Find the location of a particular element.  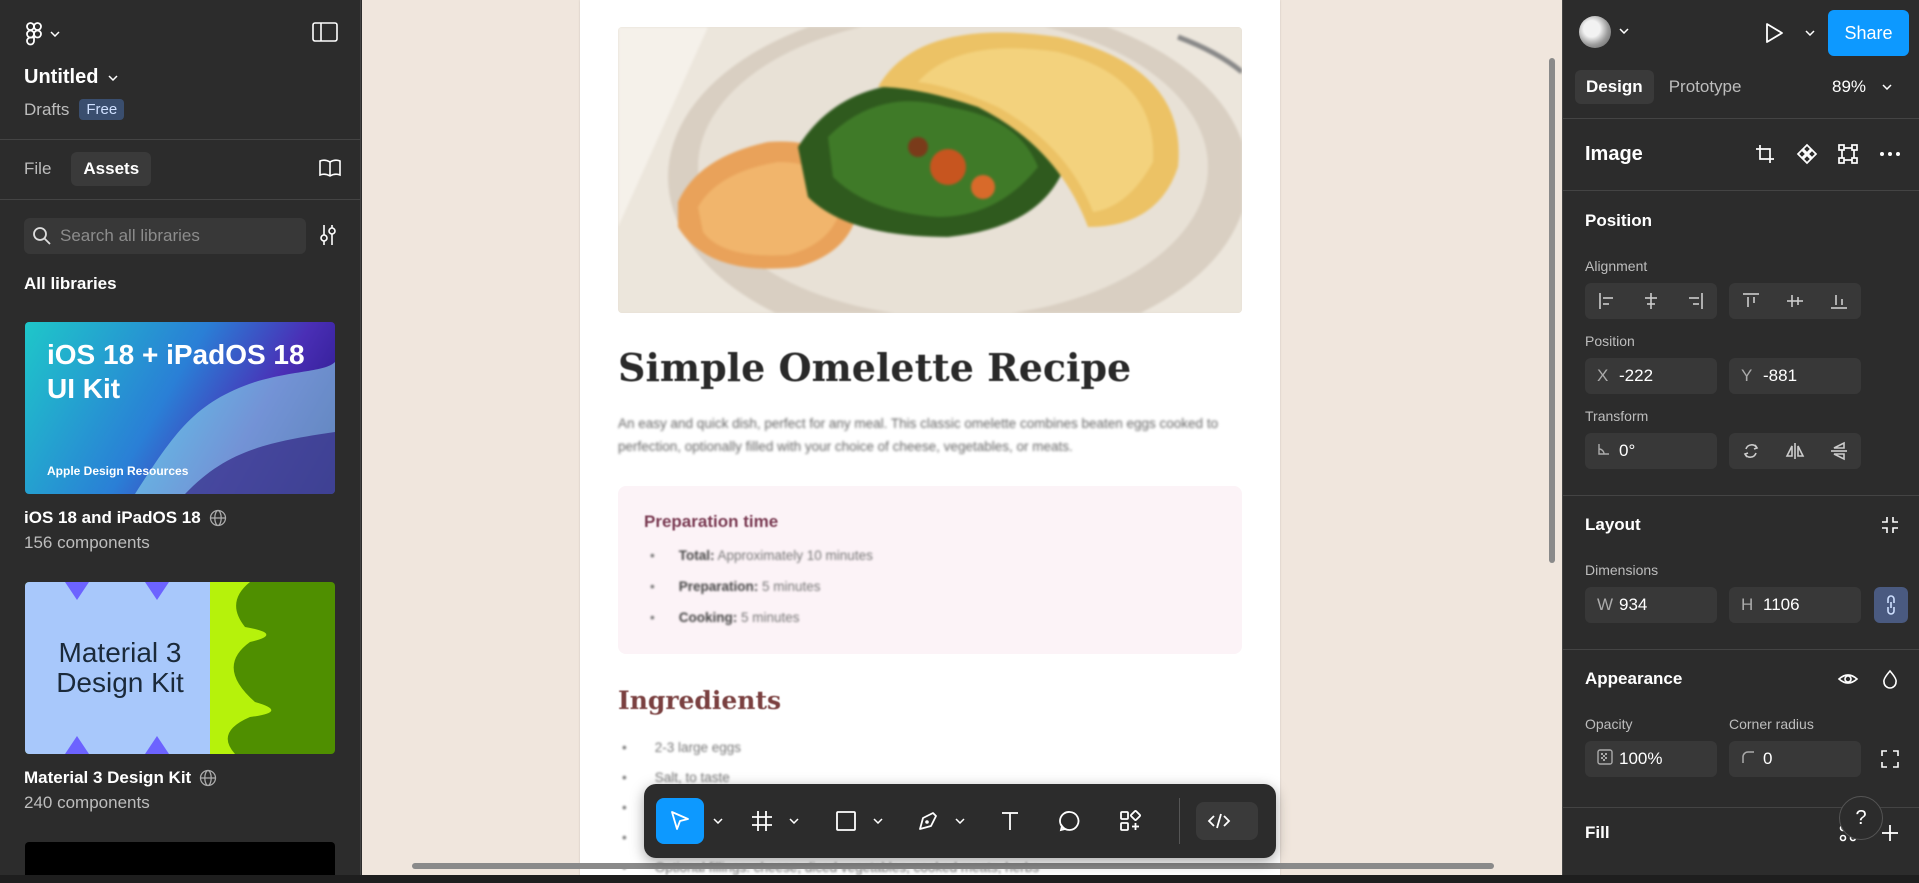

height-field: H 1106 is located at coordinates (1795, 605).